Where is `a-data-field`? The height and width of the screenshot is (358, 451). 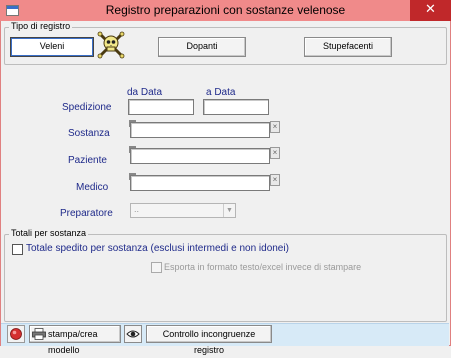 a-data-field is located at coordinates (236, 107).